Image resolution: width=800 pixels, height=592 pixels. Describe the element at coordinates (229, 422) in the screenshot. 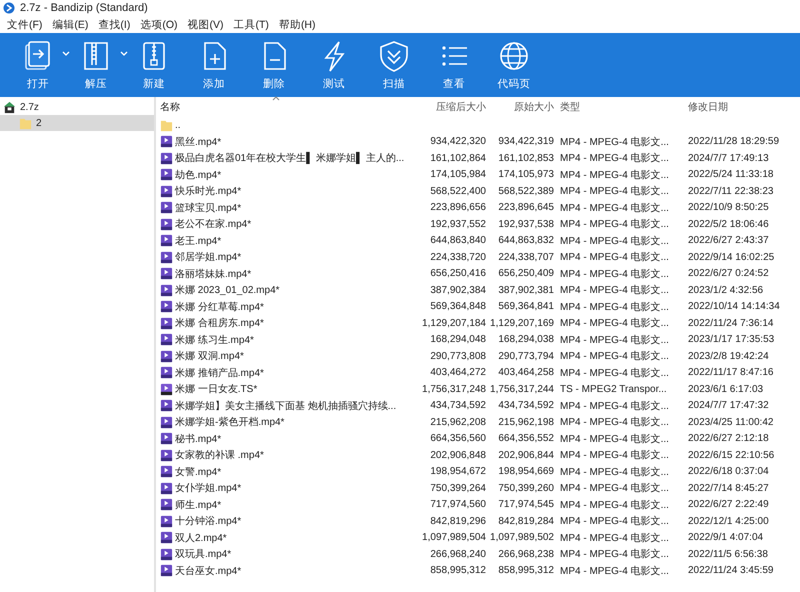

I see `file-name: 米娜学姐-紫色开档.mp4*` at that location.